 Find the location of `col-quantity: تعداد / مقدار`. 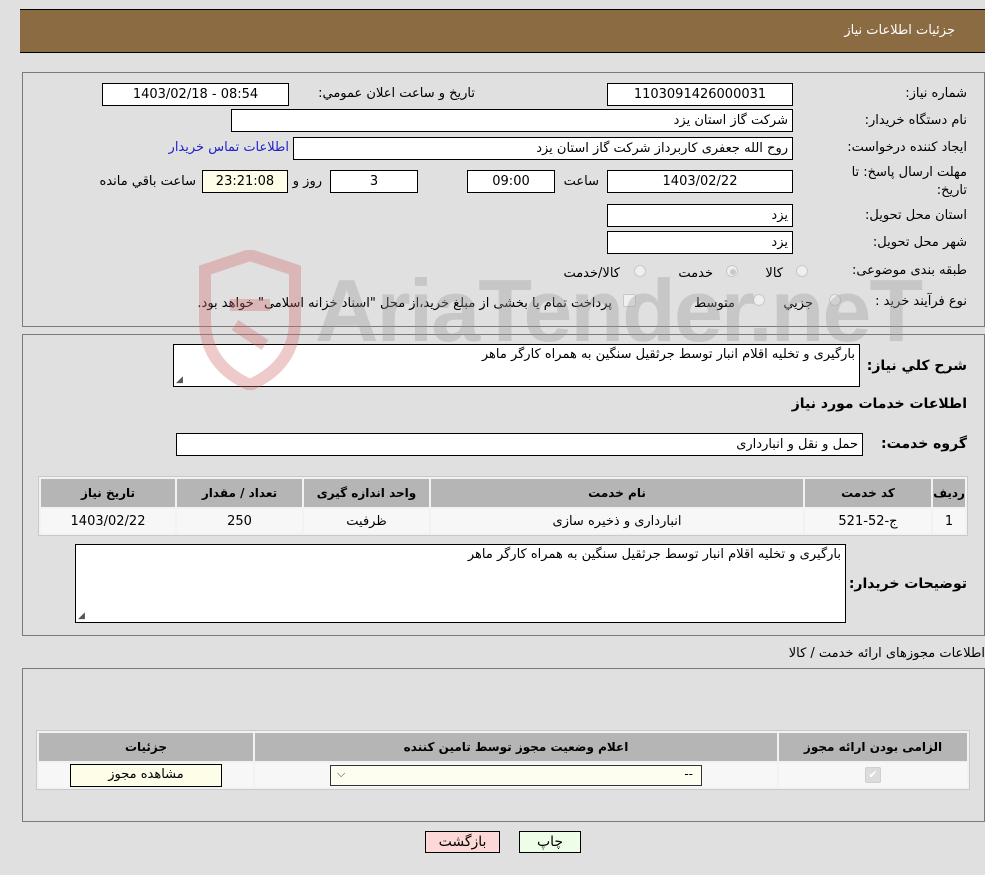

col-quantity: تعداد / مقدار is located at coordinates (239, 493).